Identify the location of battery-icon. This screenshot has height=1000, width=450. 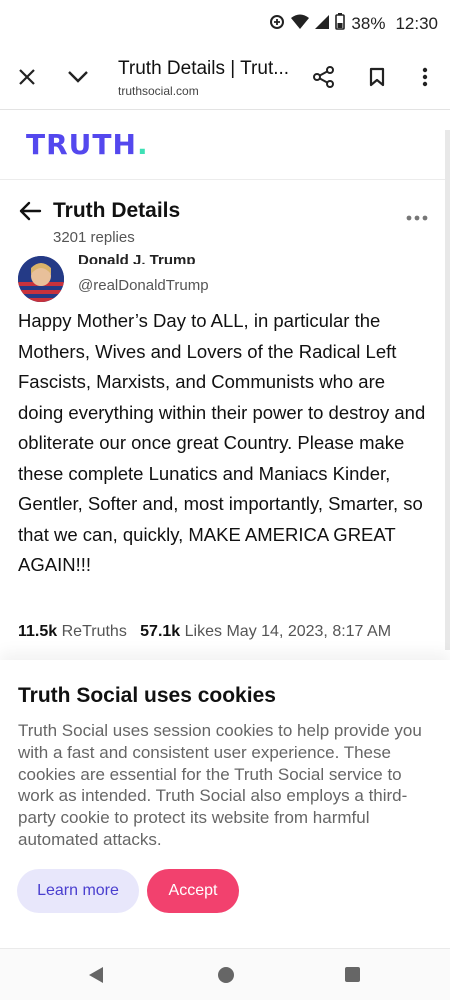
(340, 24).